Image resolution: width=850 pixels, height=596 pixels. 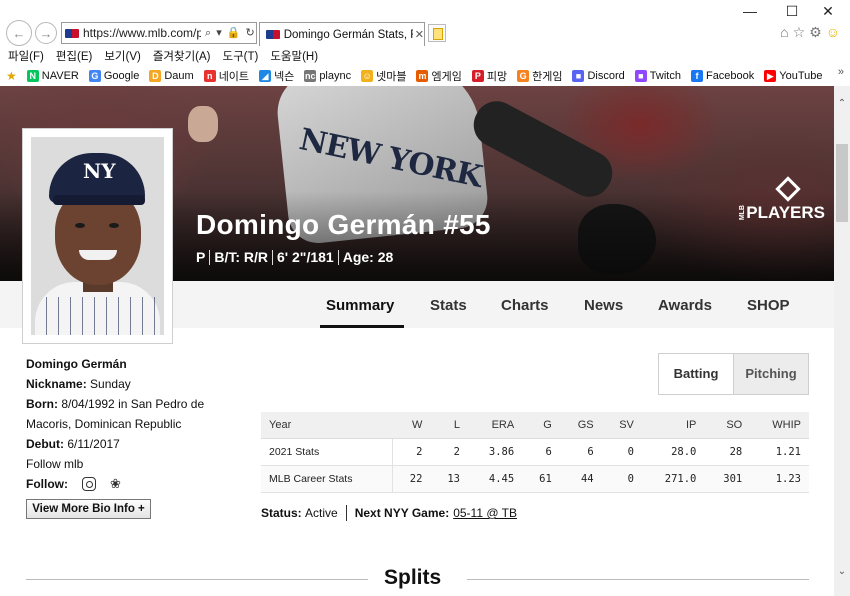 I want to click on cell-so: 28, so click(x=727, y=452).